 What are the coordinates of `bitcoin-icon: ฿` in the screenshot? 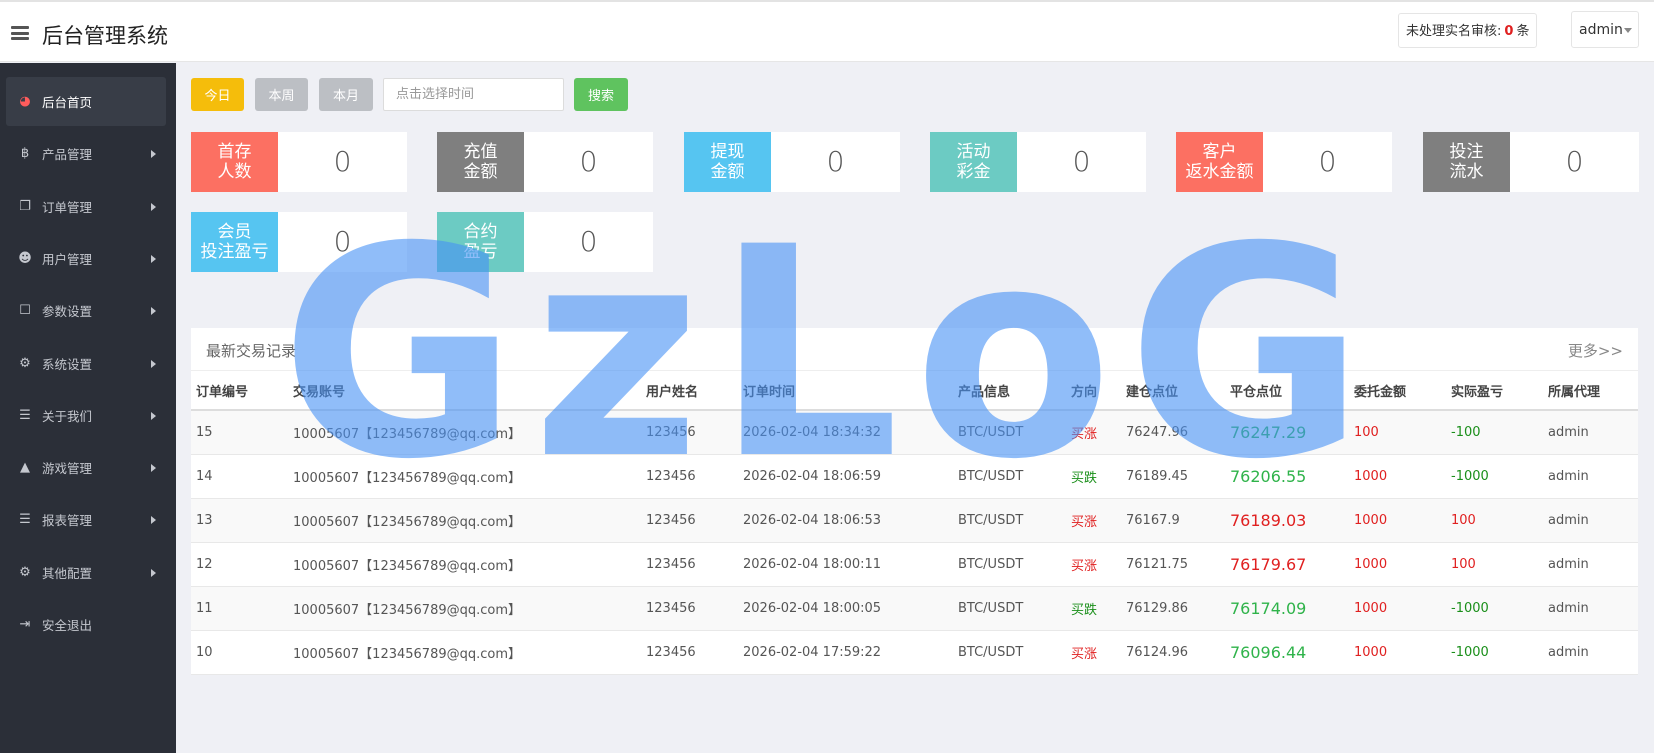 It's located at (25, 154).